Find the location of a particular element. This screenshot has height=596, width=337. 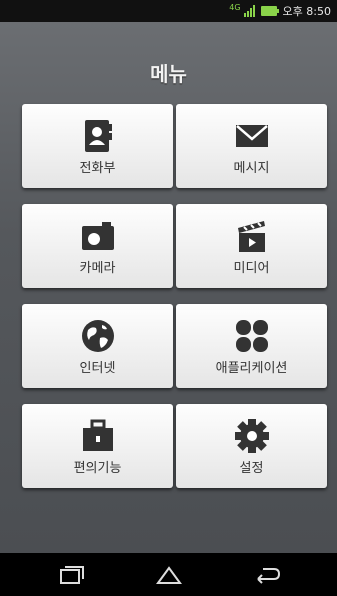

envelope-icon is located at coordinates (251, 136).